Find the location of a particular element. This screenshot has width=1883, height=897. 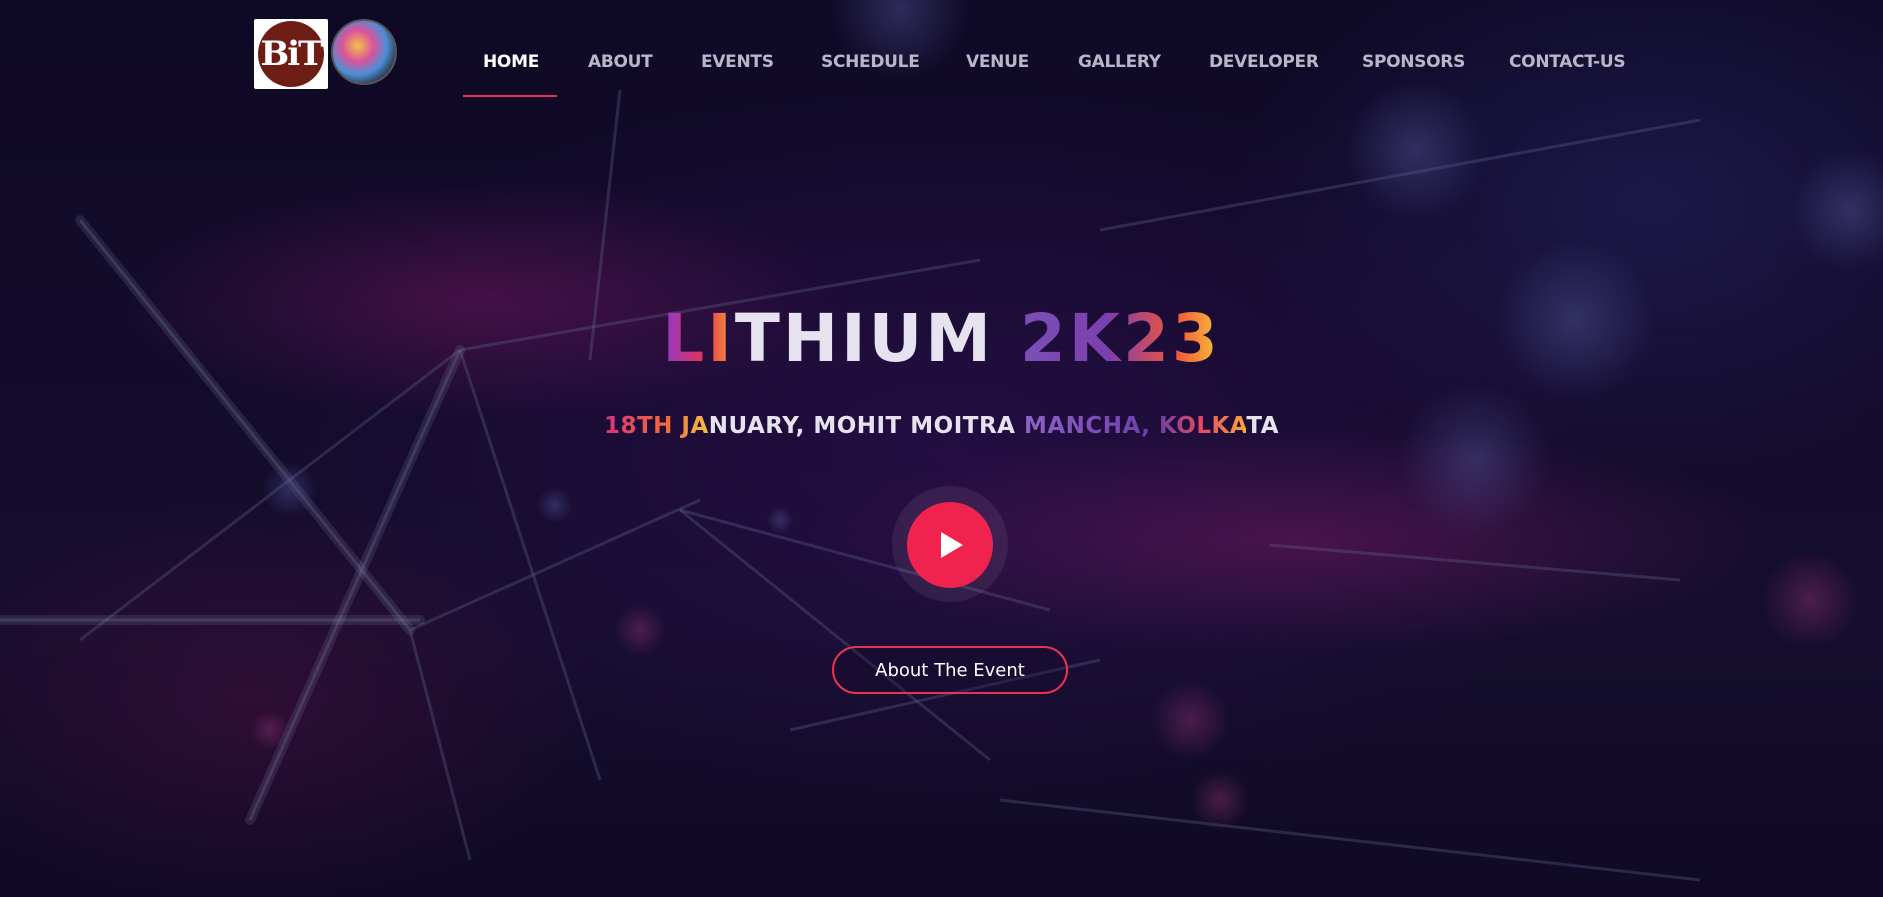

title-part-1: LI is located at coordinates (698, 338).